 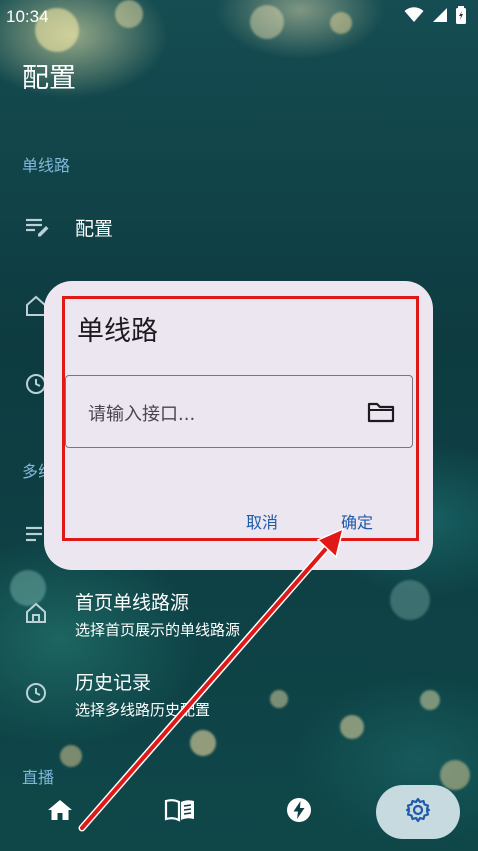 I want to click on nav-home, so click(x=60, y=812).